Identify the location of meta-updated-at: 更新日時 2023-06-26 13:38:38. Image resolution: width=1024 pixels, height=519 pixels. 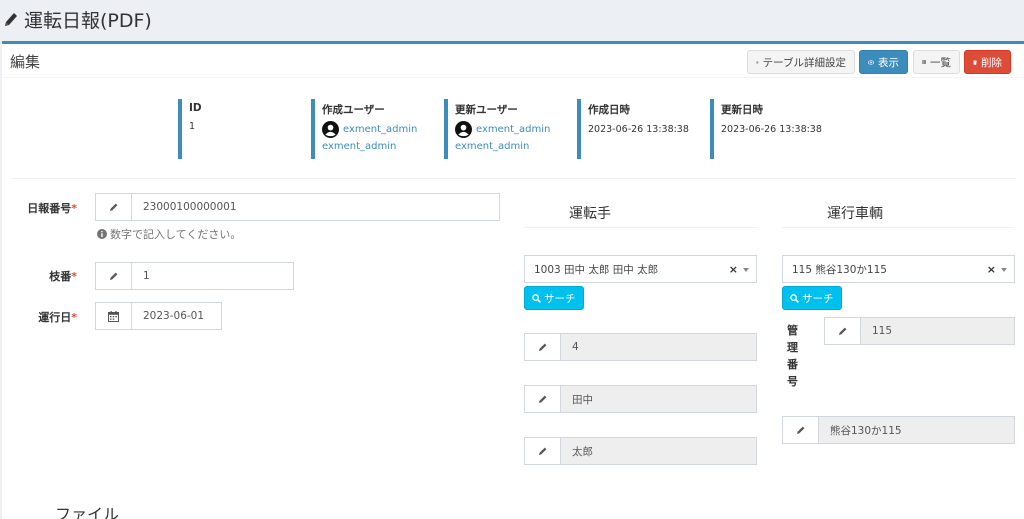
(766, 129).